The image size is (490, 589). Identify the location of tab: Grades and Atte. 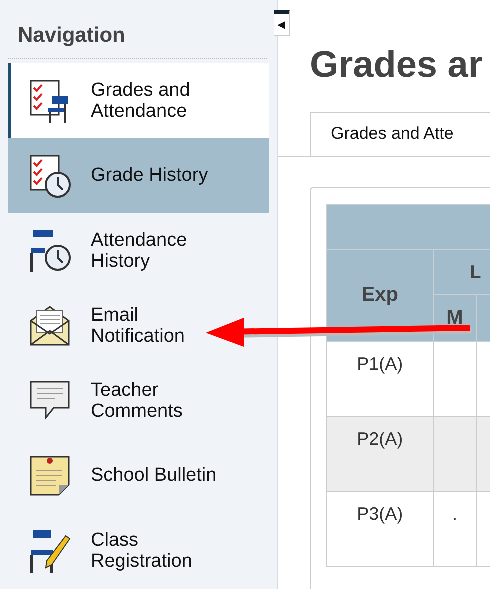
(400, 134).